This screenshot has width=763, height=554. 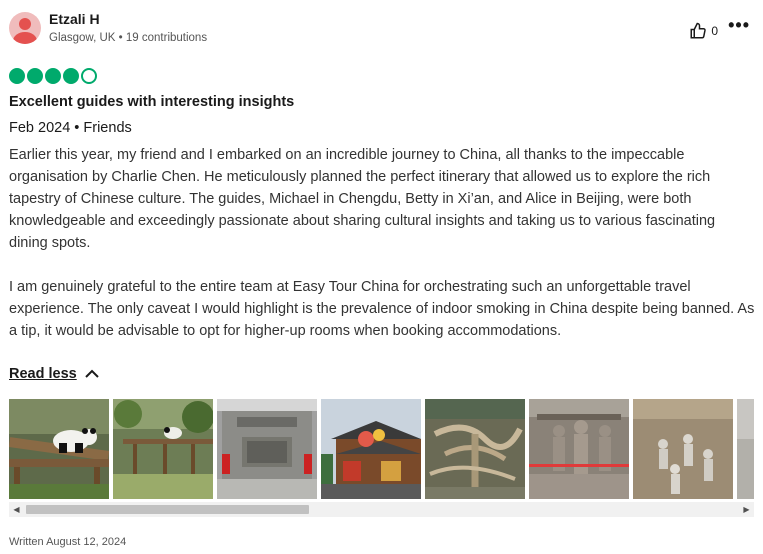 I want to click on photo-ancient-tree, so click(x=475, y=449).